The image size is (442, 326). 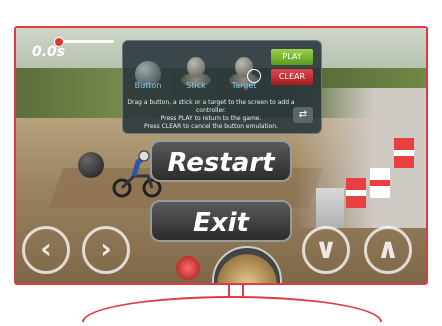 What do you see at coordinates (232, 309) in the screenshot?
I see `monitor-stand-base` at bounding box center [232, 309].